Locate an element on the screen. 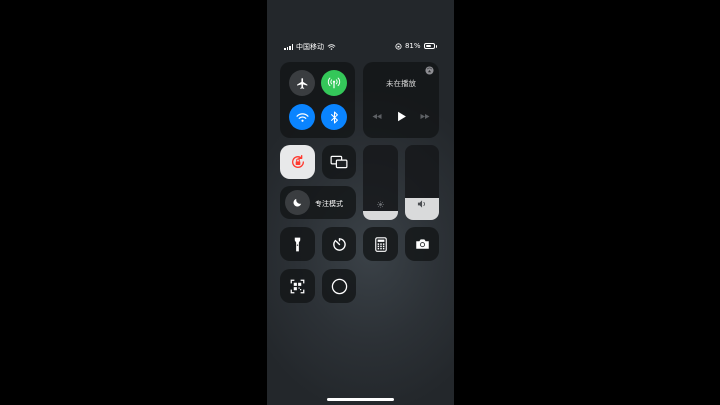 The width and height of the screenshot is (720, 405). status-left: 中国移动 is located at coordinates (310, 47).